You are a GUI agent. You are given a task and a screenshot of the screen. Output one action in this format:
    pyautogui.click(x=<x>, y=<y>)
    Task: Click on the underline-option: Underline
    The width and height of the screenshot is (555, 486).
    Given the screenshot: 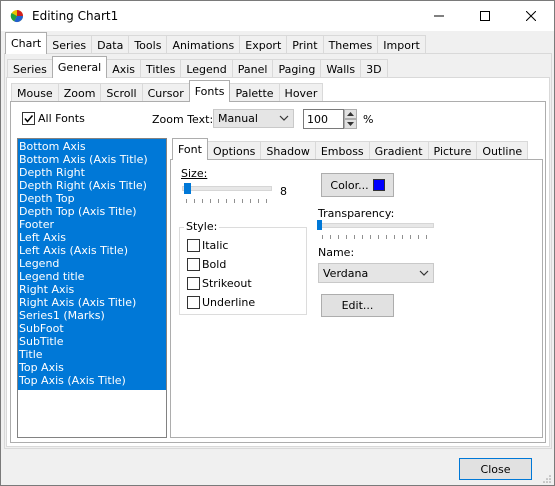 What is the action you would take?
    pyautogui.click(x=221, y=302)
    